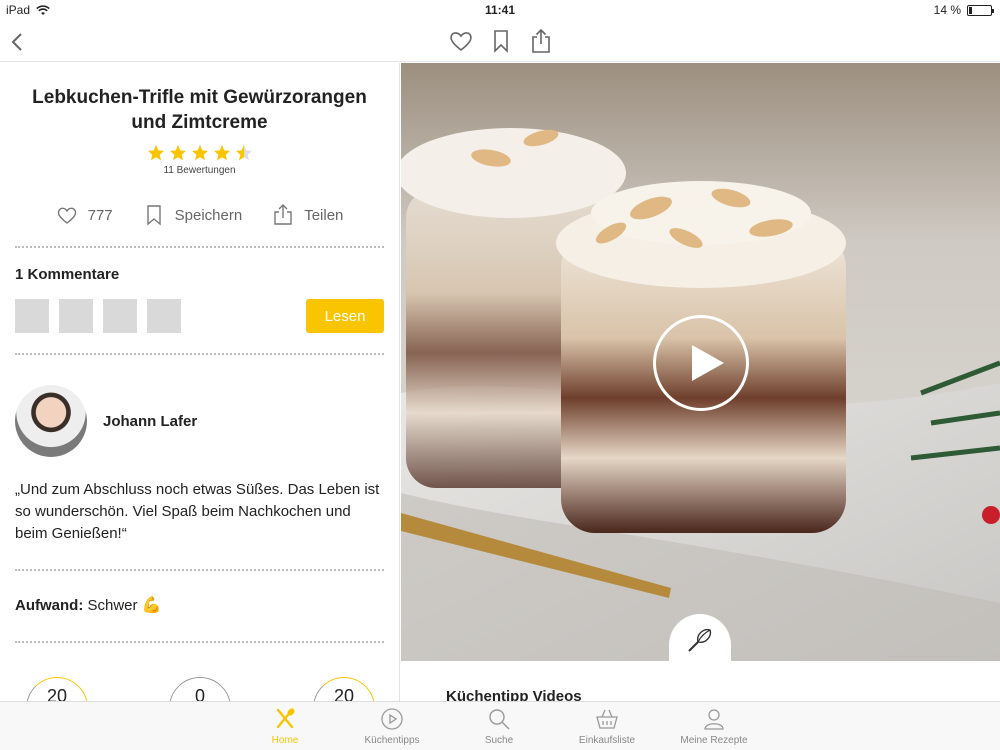  I want to click on battery-icon, so click(980, 10).